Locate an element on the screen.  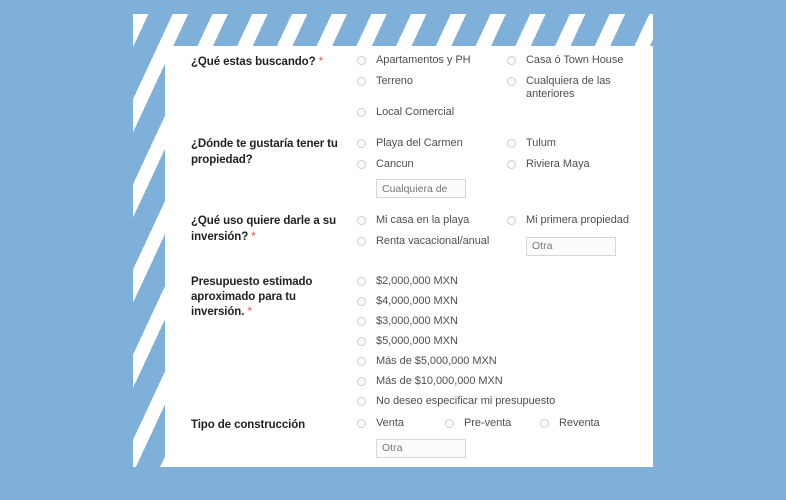
radio-option-label: Tulum is located at coordinates (541, 143).